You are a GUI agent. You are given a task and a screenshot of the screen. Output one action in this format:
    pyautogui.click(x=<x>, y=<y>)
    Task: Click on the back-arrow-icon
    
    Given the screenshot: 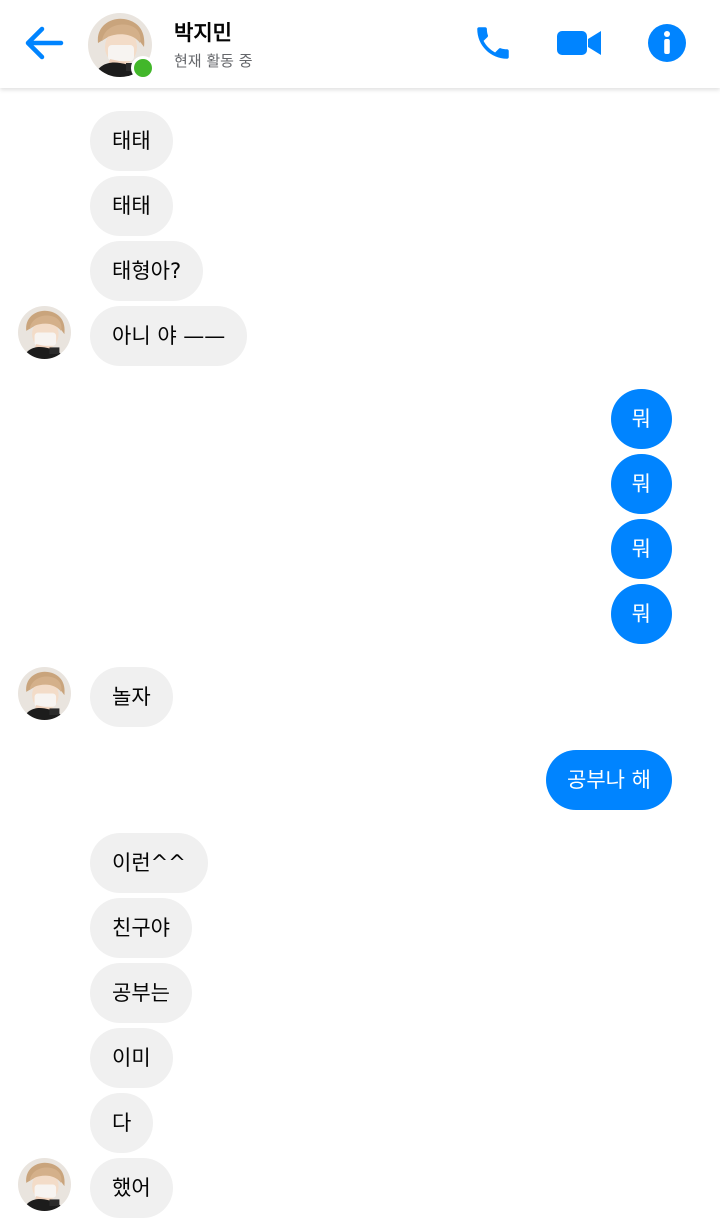 What is the action you would take?
    pyautogui.click(x=44, y=45)
    